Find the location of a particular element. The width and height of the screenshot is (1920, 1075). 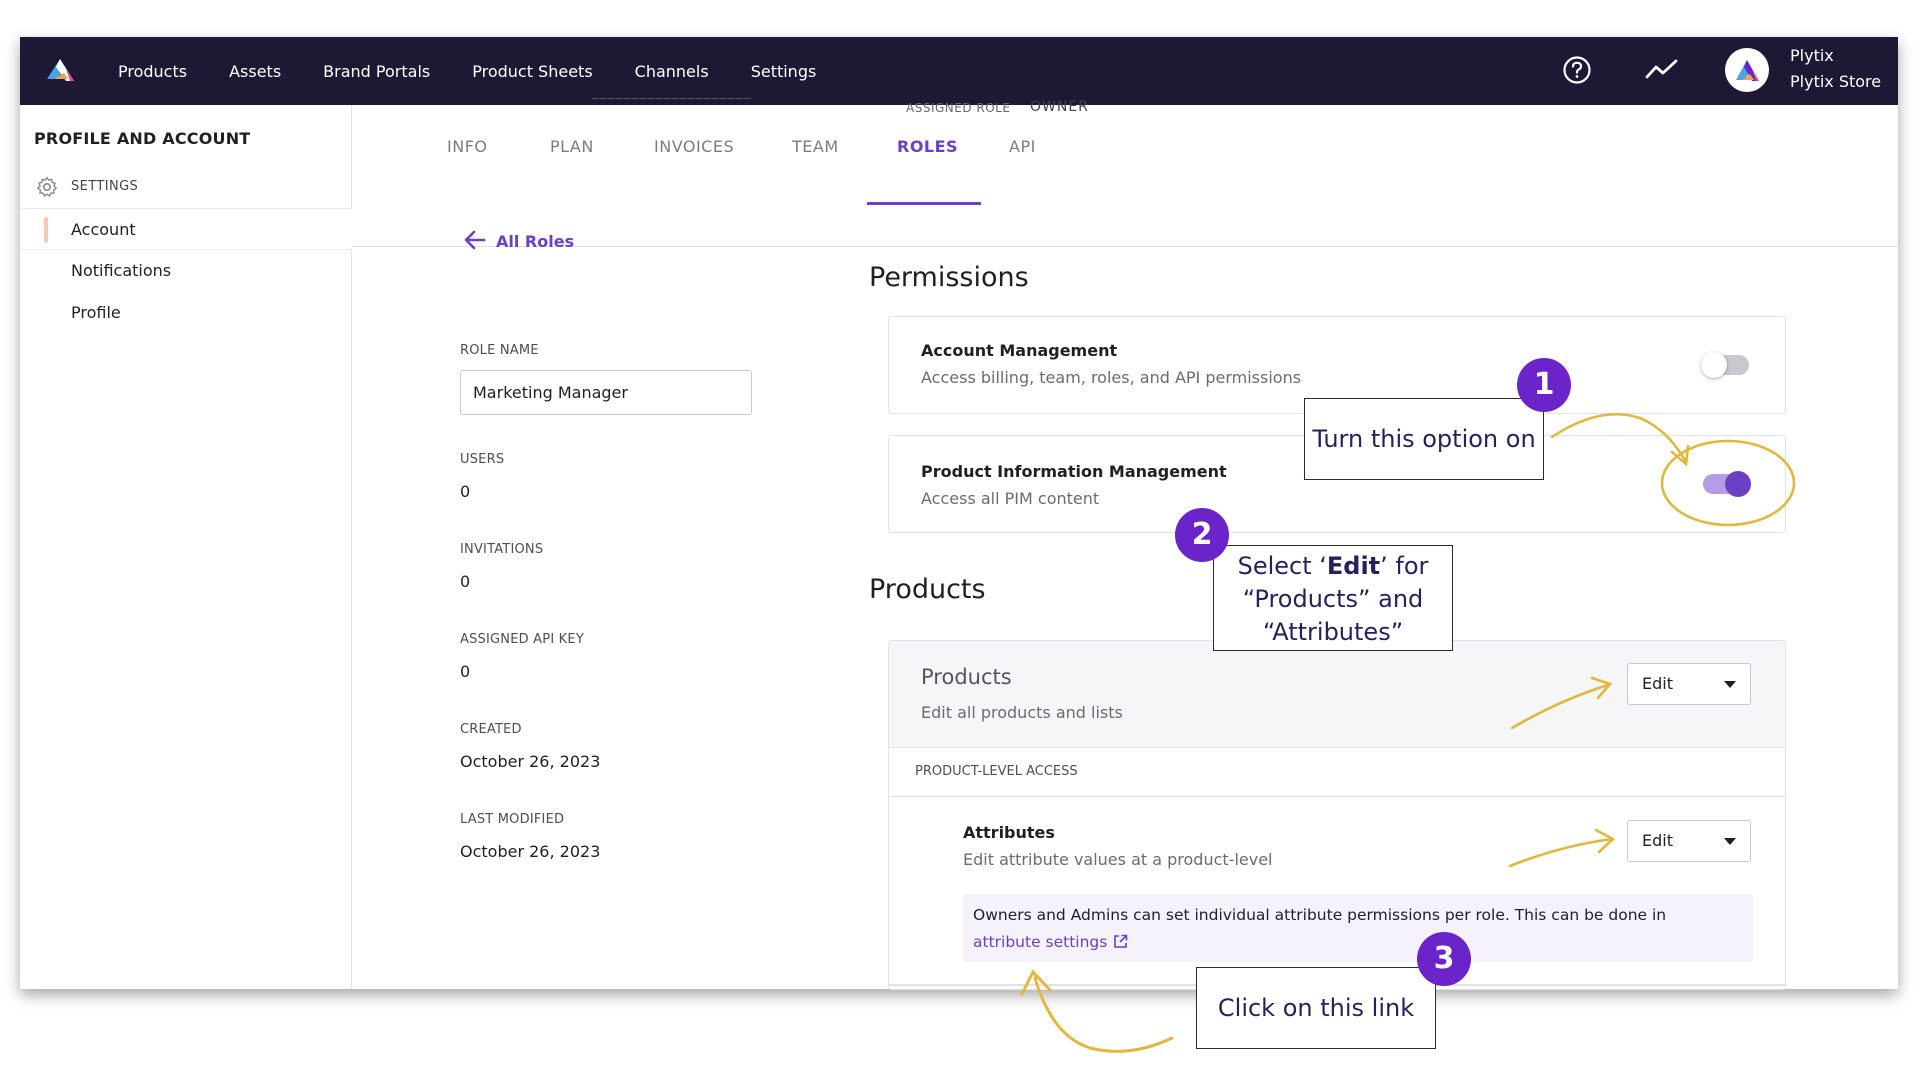

permissions-heading: Permissions is located at coordinates (949, 277).